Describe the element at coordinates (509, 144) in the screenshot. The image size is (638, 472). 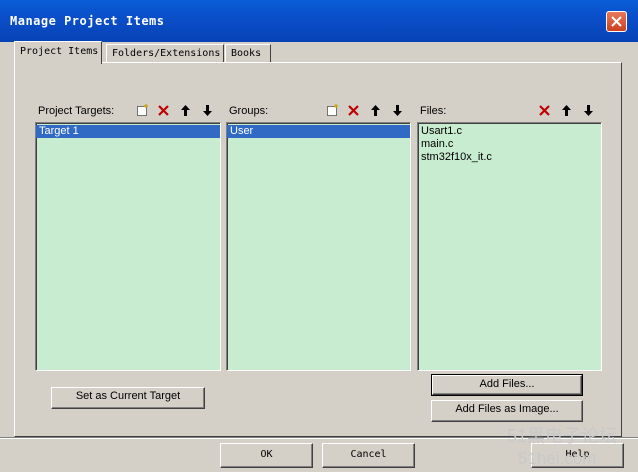
I see `list-item: main.c` at that location.